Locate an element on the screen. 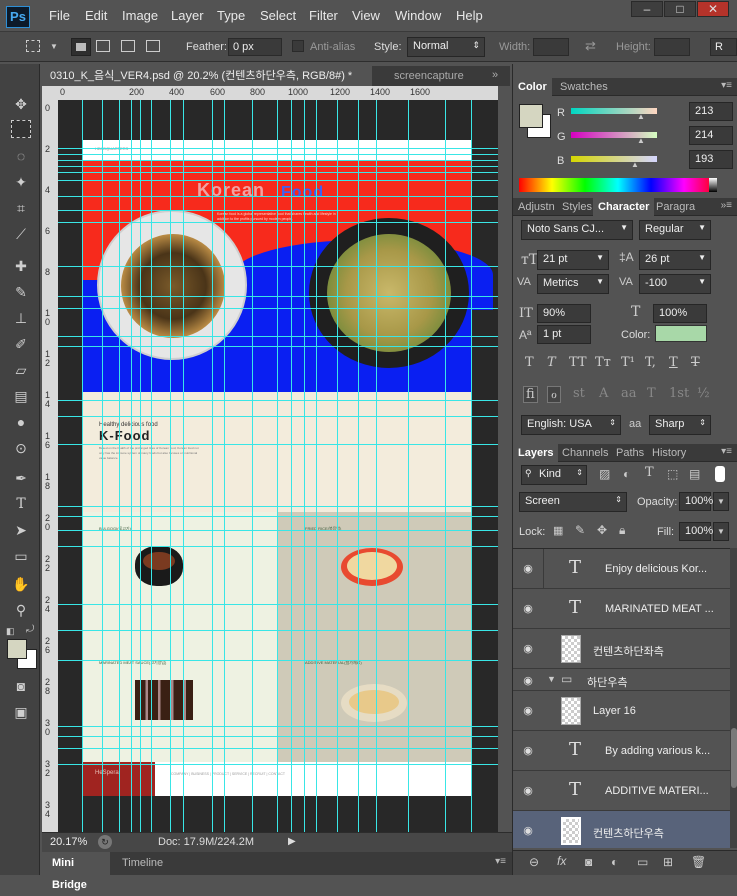 This screenshot has width=737, height=896. ordinals-button: 1st is located at coordinates (679, 393).